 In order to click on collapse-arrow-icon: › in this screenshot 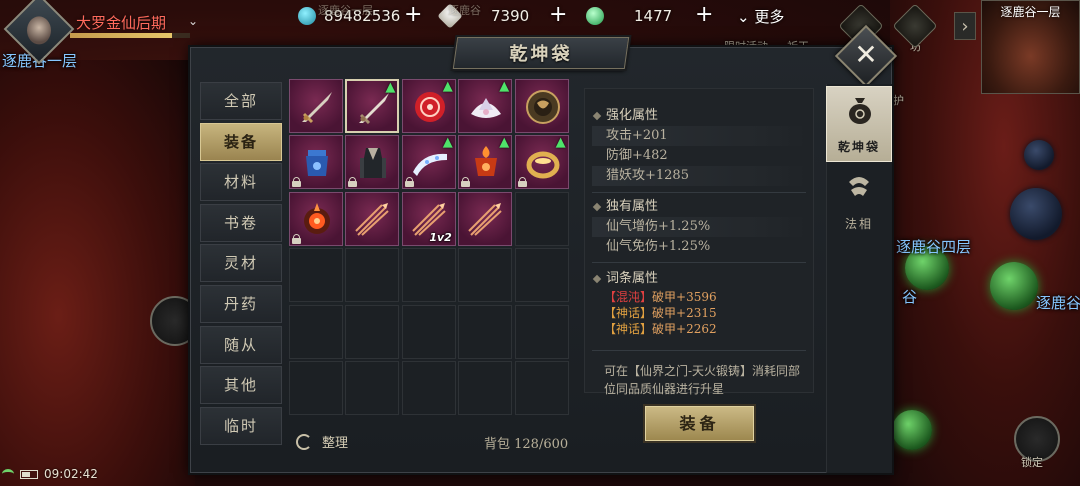, I will do `click(965, 26)`.